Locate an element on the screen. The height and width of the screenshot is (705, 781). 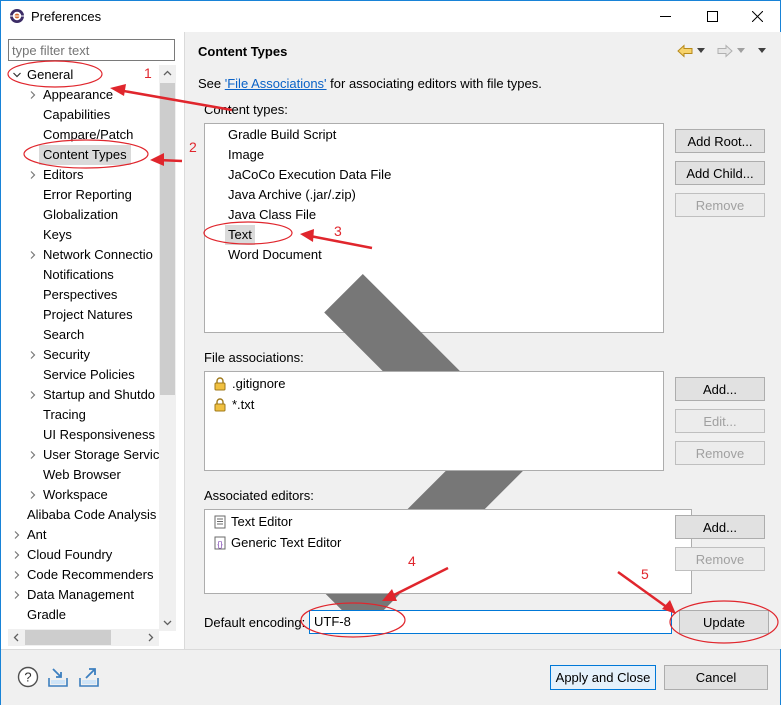
tree-item: Error Reporting is located at coordinates (84, 195).